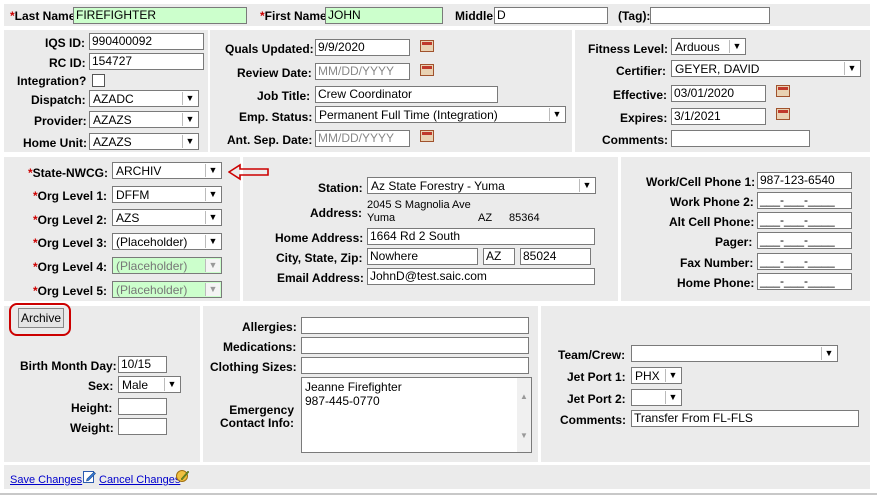 This screenshot has height=499, width=877. I want to click on org-level-4-label: *Org Level 4:, so click(70, 267).